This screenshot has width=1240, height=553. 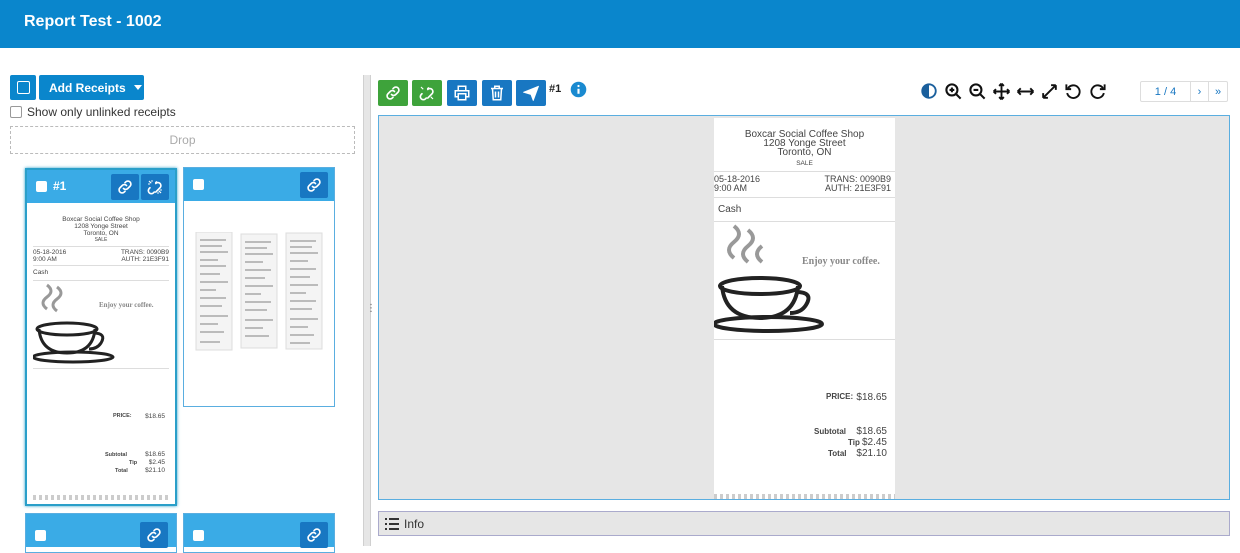 What do you see at coordinates (259, 184) in the screenshot?
I see `receipt-card-header` at bounding box center [259, 184].